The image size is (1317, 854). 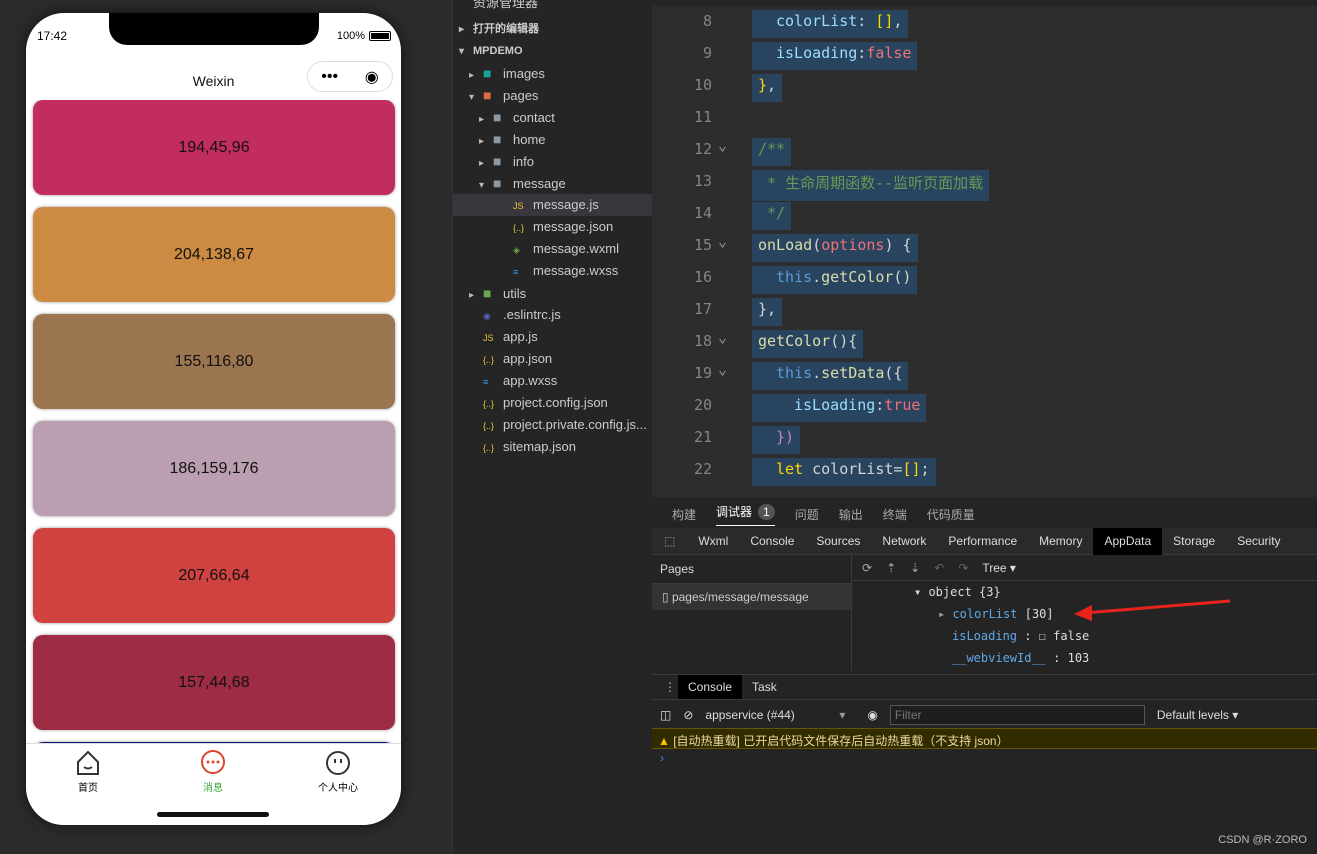 What do you see at coordinates (830, 376) in the screenshot?
I see `code-line: this.setData({` at bounding box center [830, 376].